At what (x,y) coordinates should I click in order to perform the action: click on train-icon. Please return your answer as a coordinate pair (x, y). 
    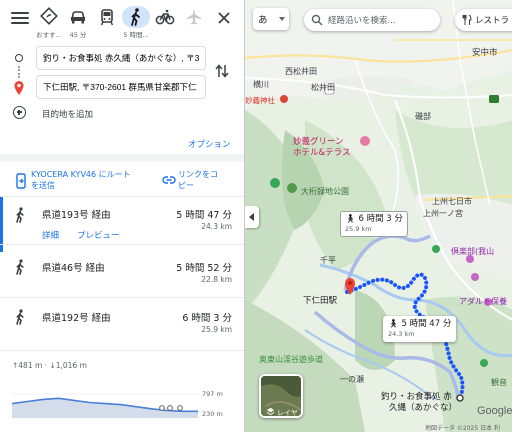
    Looking at the image, I should click on (107, 17).